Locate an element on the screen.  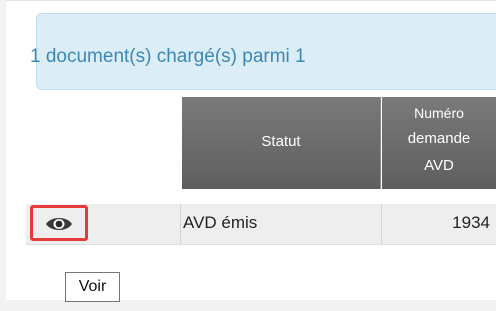
eye-icon is located at coordinates (59, 224).